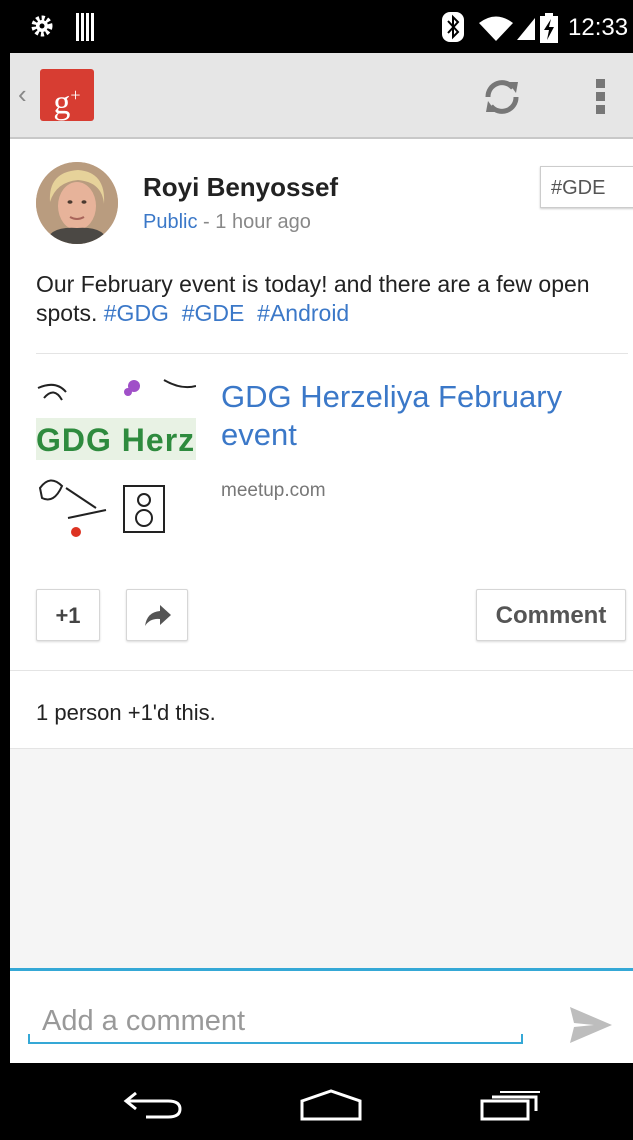 This screenshot has width=633, height=1140. I want to click on plus-ones-count: 1 person +1'd this., so click(126, 713).